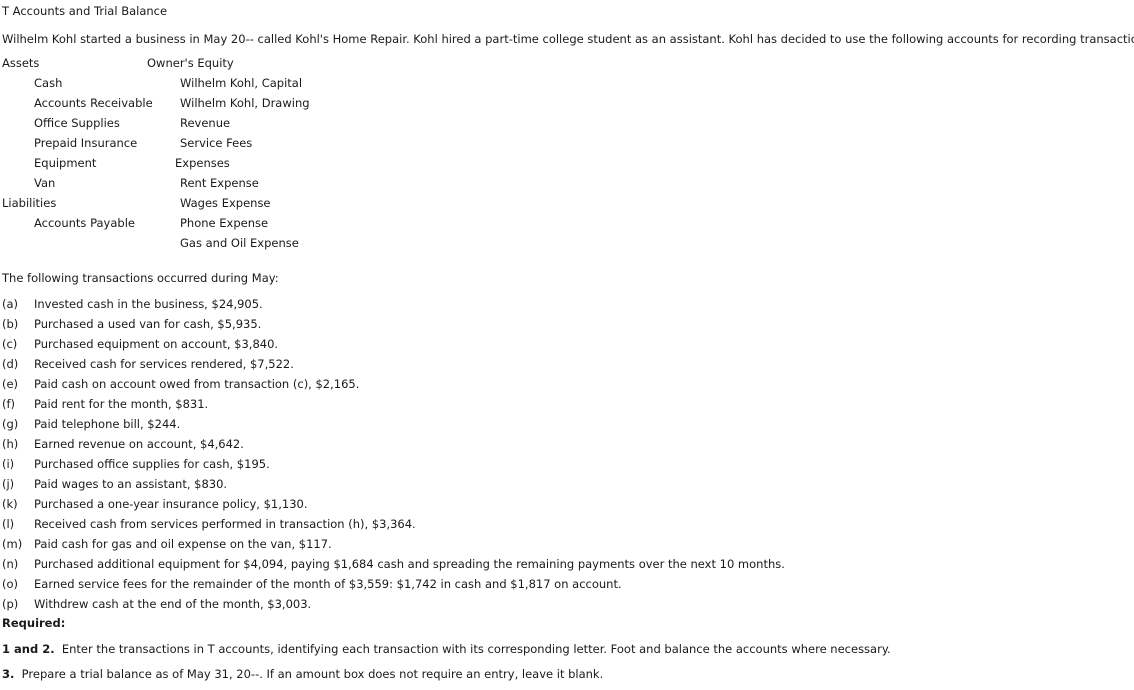 This screenshot has width=1134, height=690. I want to click on account-name-right: Owner's Equity, so click(190, 63).